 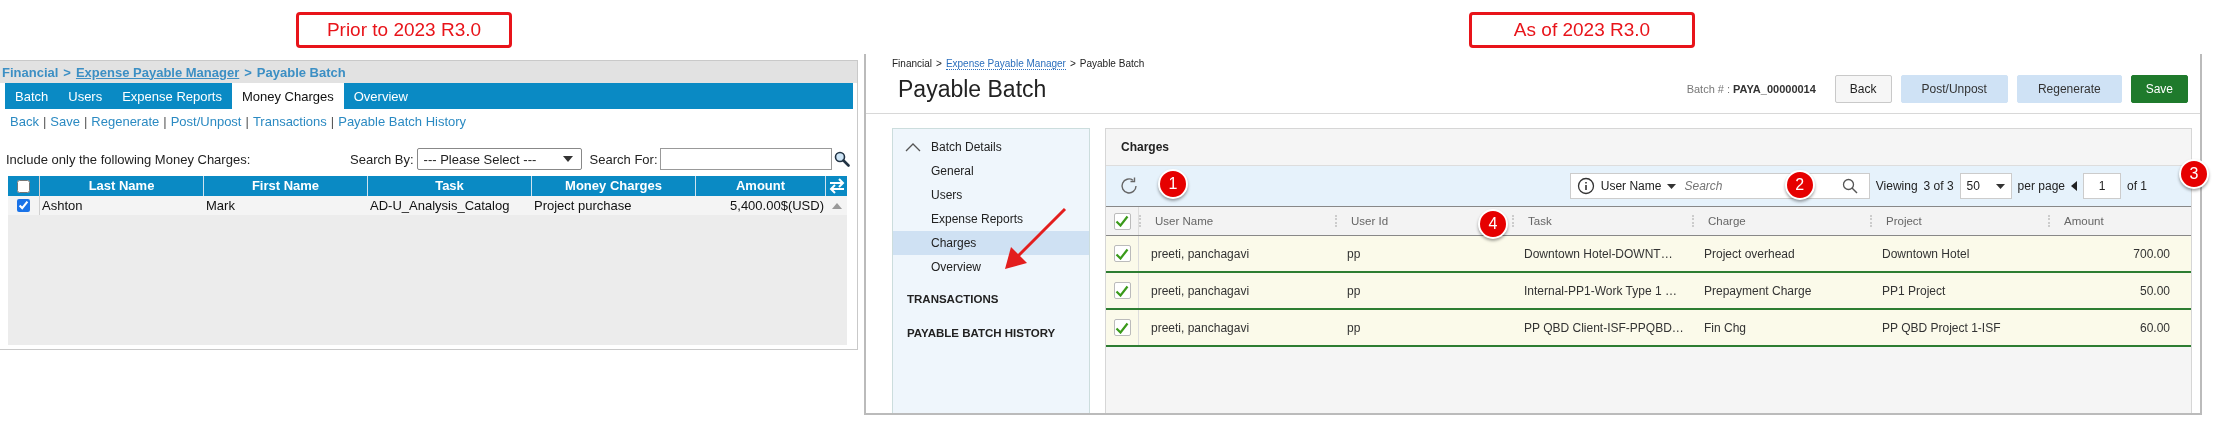 What do you see at coordinates (991, 195) in the screenshot?
I see `sidebar-item: Users` at bounding box center [991, 195].